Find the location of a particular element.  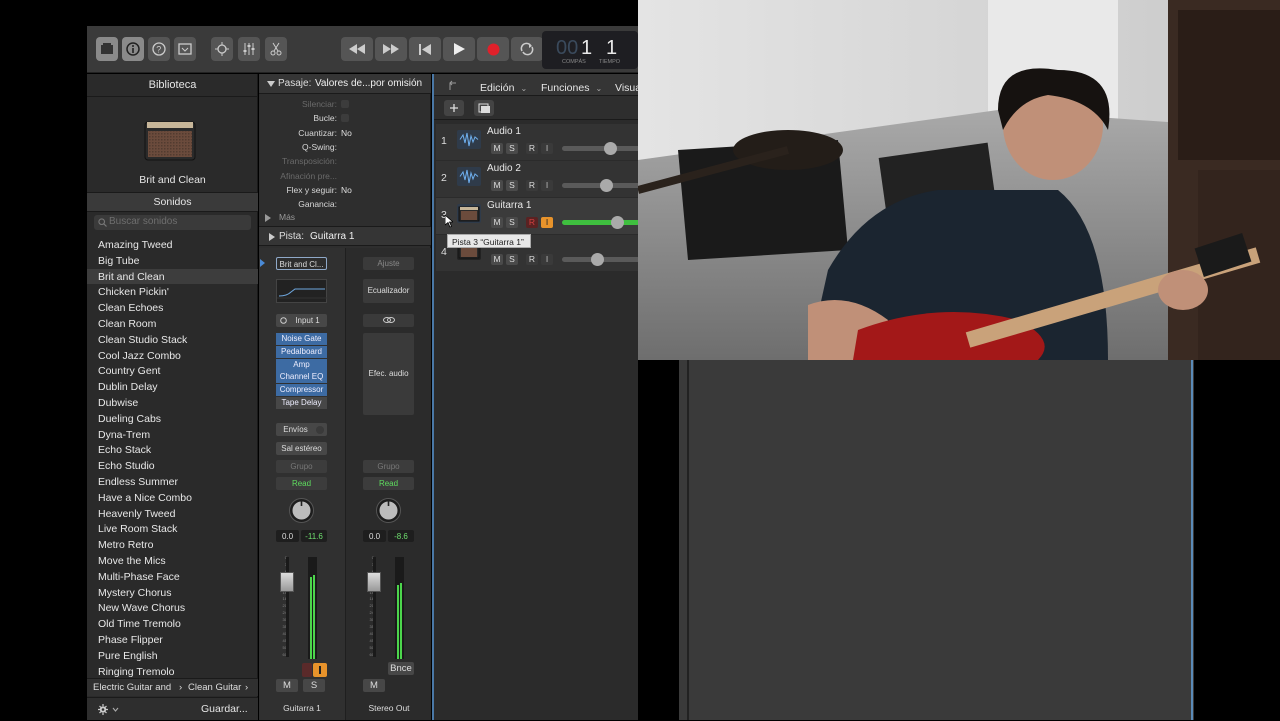

plugin-slot: Noise Gate is located at coordinates (301, 339).